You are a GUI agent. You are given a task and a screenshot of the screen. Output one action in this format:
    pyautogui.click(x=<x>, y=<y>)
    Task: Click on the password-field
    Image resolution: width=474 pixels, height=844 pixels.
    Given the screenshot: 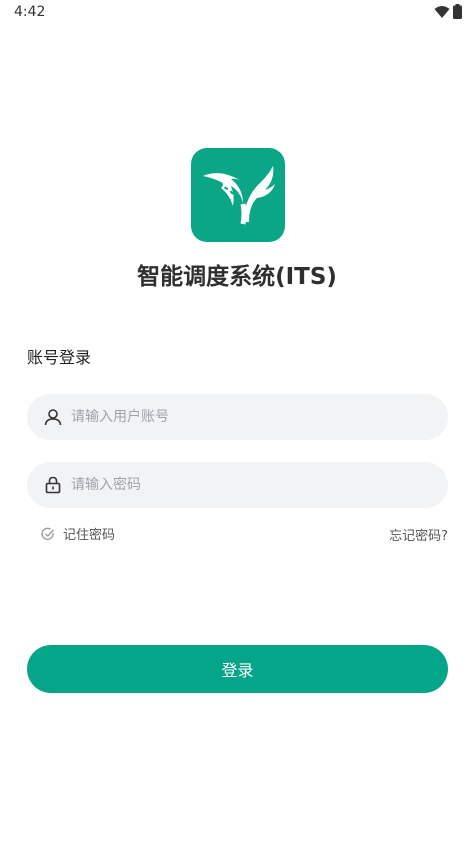 What is the action you would take?
    pyautogui.click(x=237, y=485)
    